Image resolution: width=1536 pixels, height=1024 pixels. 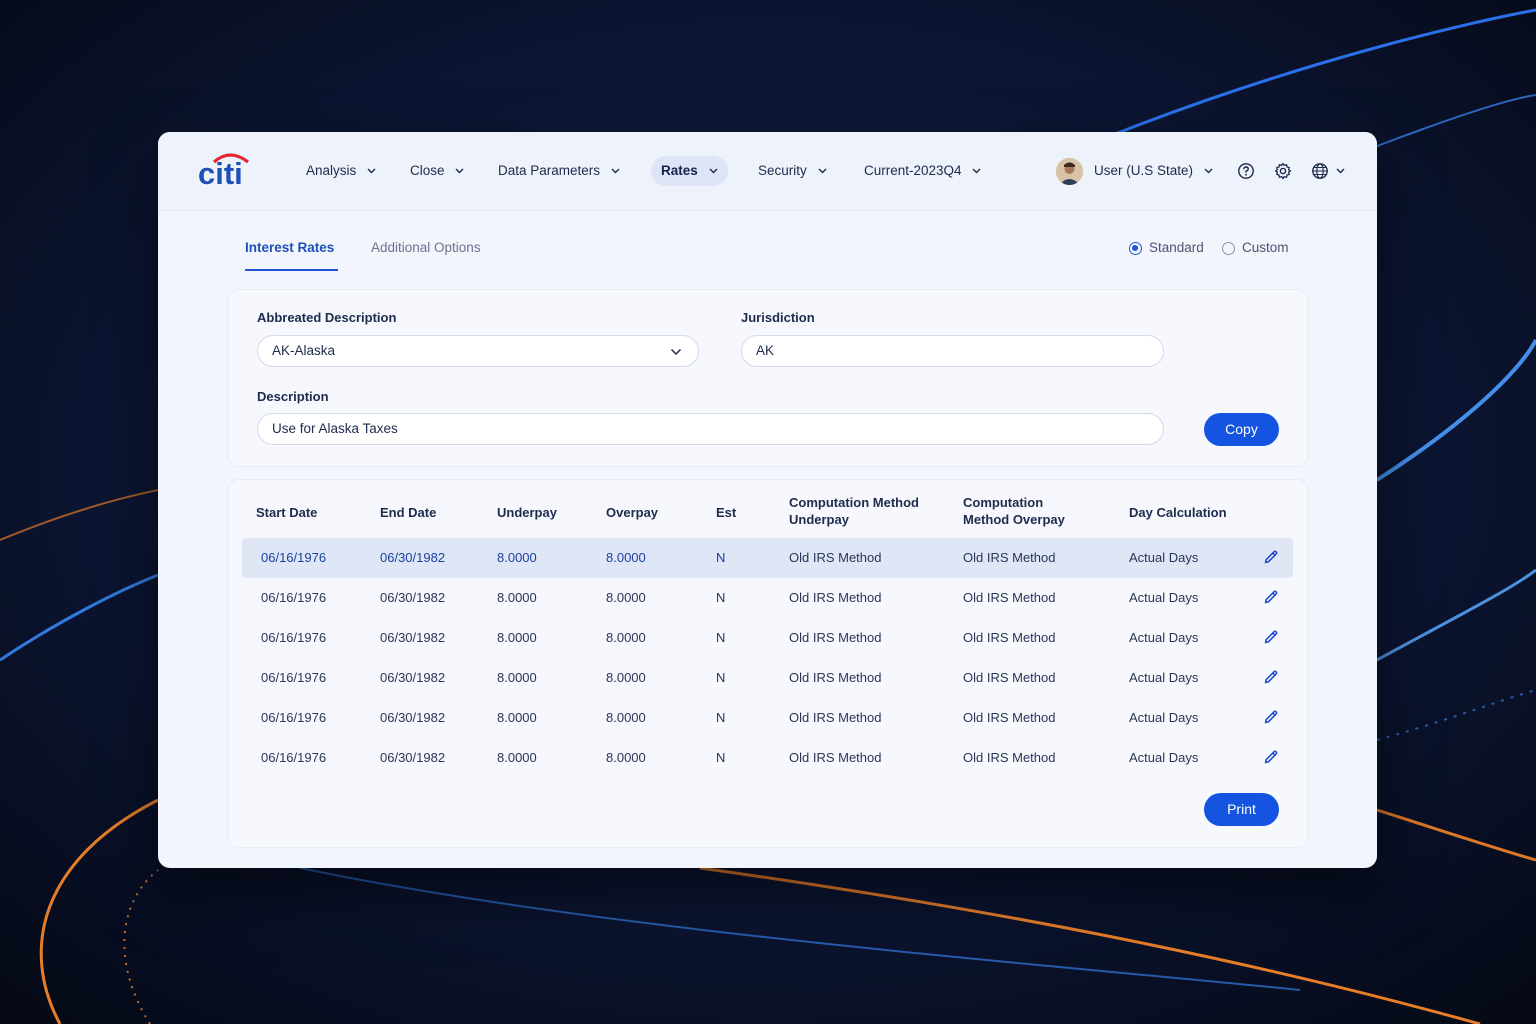 I want to click on nav-data-parameters: Data Parameters, so click(x=559, y=171).